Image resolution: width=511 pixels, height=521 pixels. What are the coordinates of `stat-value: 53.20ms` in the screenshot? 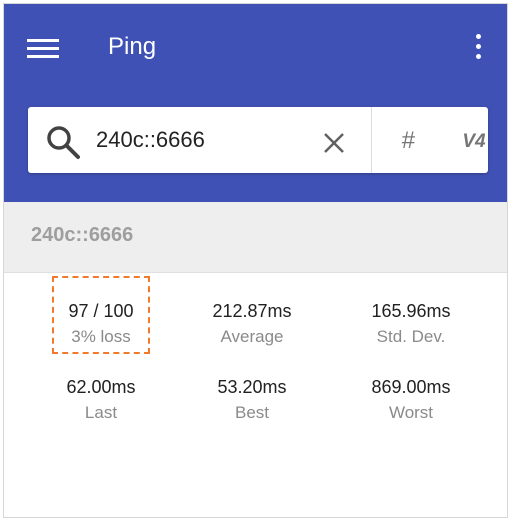 It's located at (252, 387).